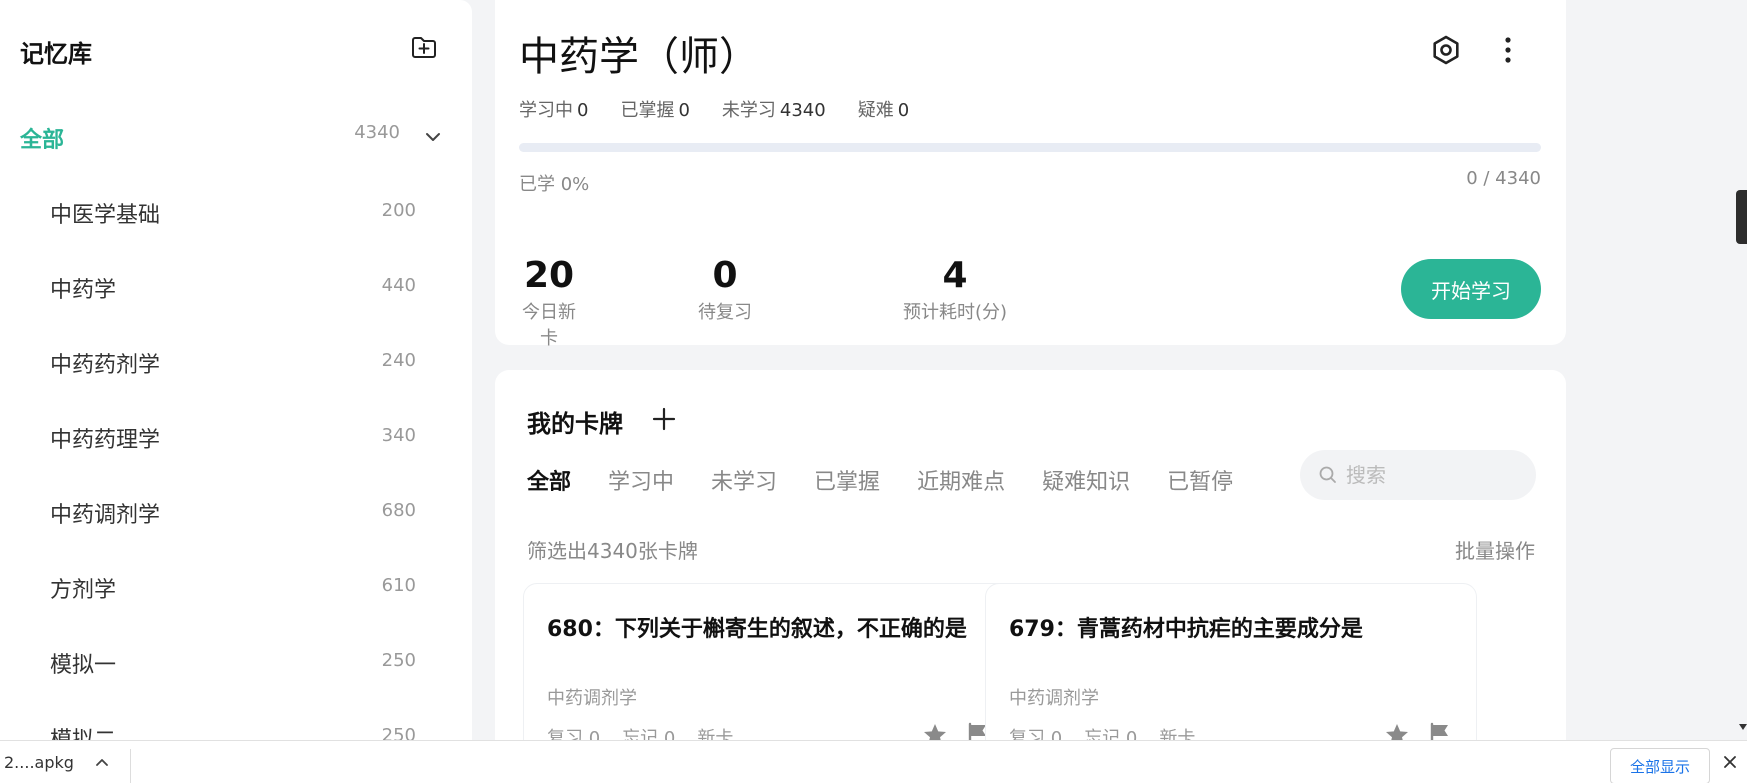 The image size is (1747, 783). What do you see at coordinates (83, 290) in the screenshot?
I see `sidebar-item-label: 中药学` at bounding box center [83, 290].